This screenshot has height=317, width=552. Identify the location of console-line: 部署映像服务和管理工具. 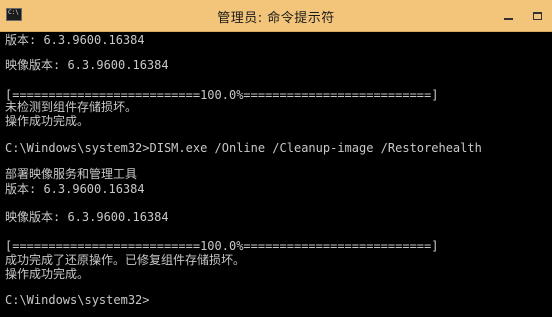
(71, 174).